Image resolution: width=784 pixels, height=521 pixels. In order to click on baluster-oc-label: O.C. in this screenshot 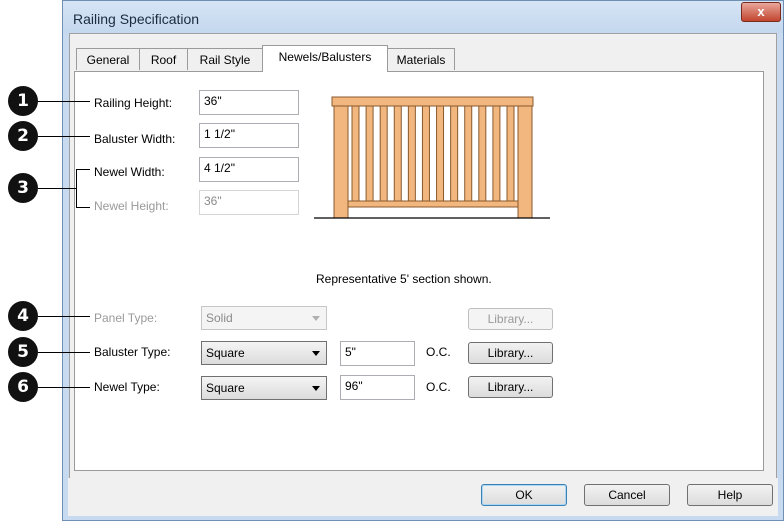, I will do `click(438, 352)`.